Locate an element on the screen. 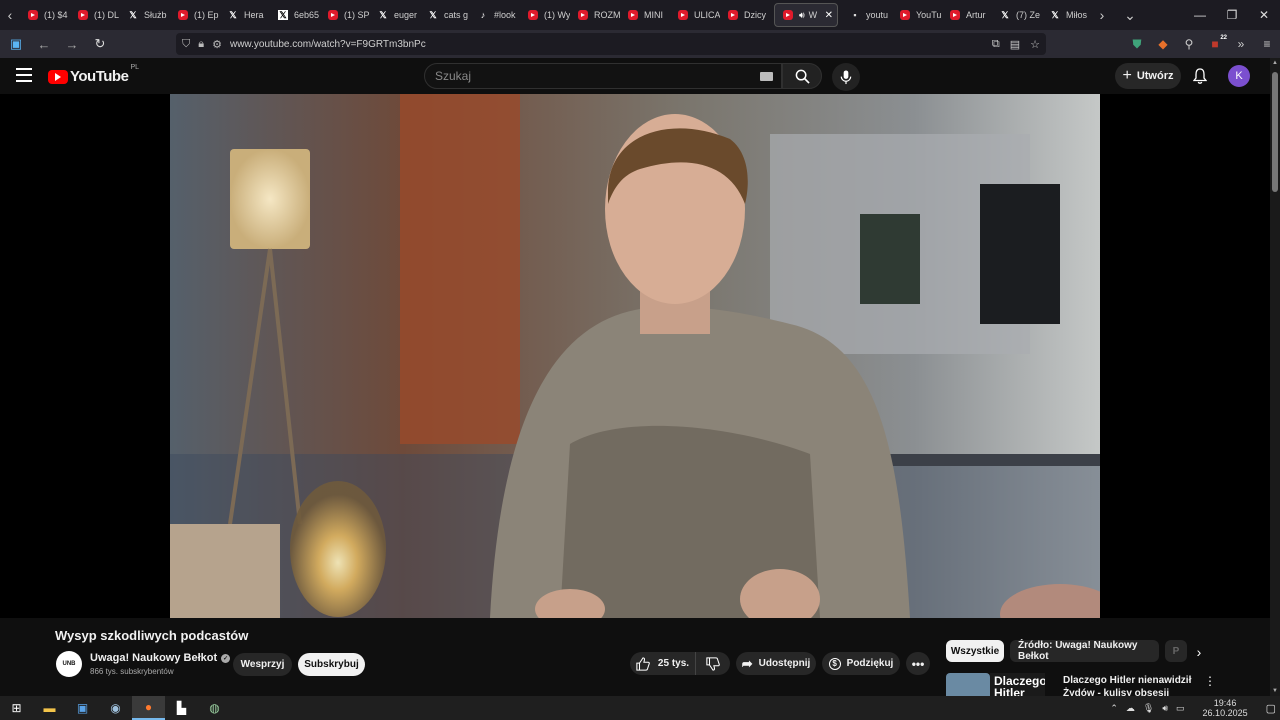  sidebar-toggle-icon: ▣ is located at coordinates (16, 44).